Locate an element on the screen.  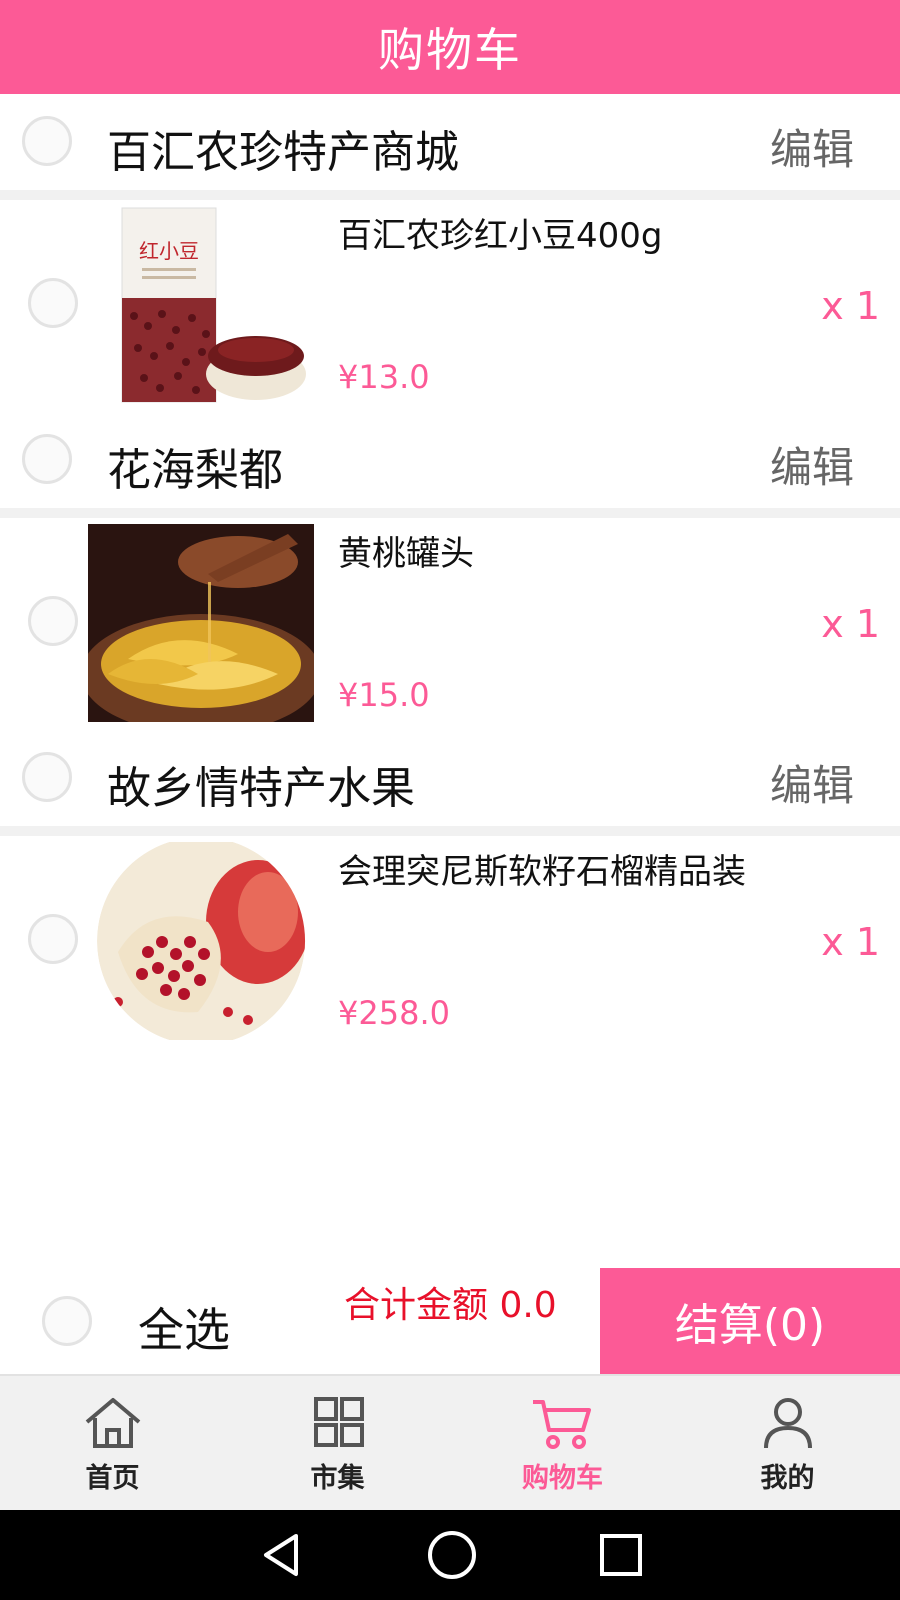
cart-item: 会理突尼斯软籽石榴精品装 x 1 ¥258.0 is located at coordinates (450, 941).